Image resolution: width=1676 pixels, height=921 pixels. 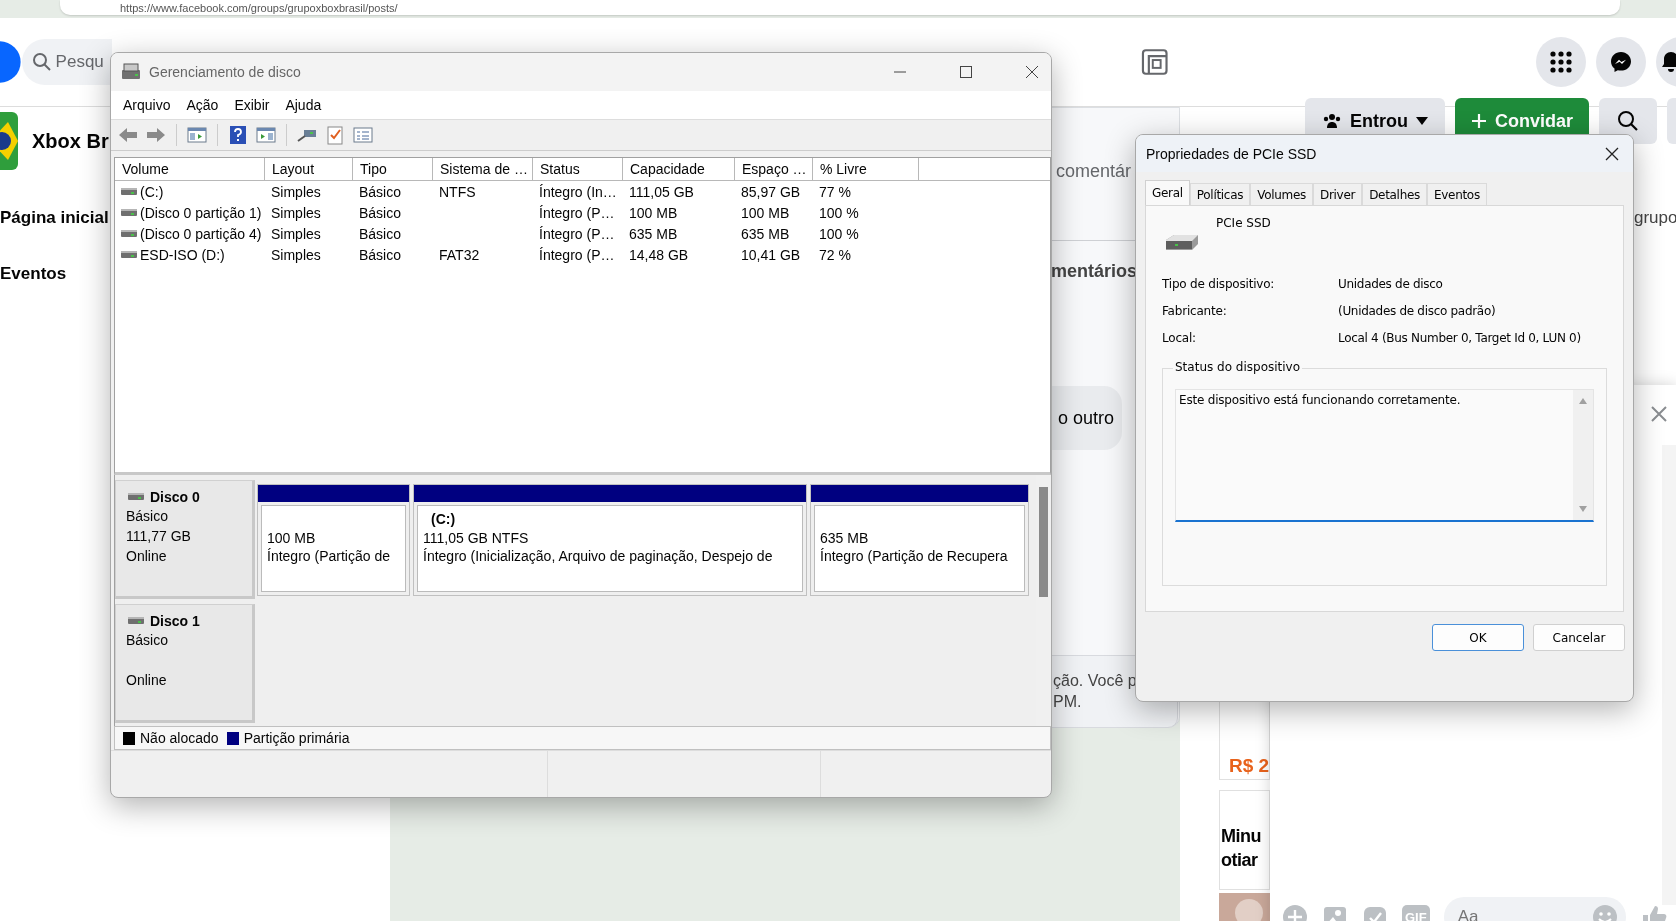 I want to click on column-header: Tipo, so click(x=393, y=169).